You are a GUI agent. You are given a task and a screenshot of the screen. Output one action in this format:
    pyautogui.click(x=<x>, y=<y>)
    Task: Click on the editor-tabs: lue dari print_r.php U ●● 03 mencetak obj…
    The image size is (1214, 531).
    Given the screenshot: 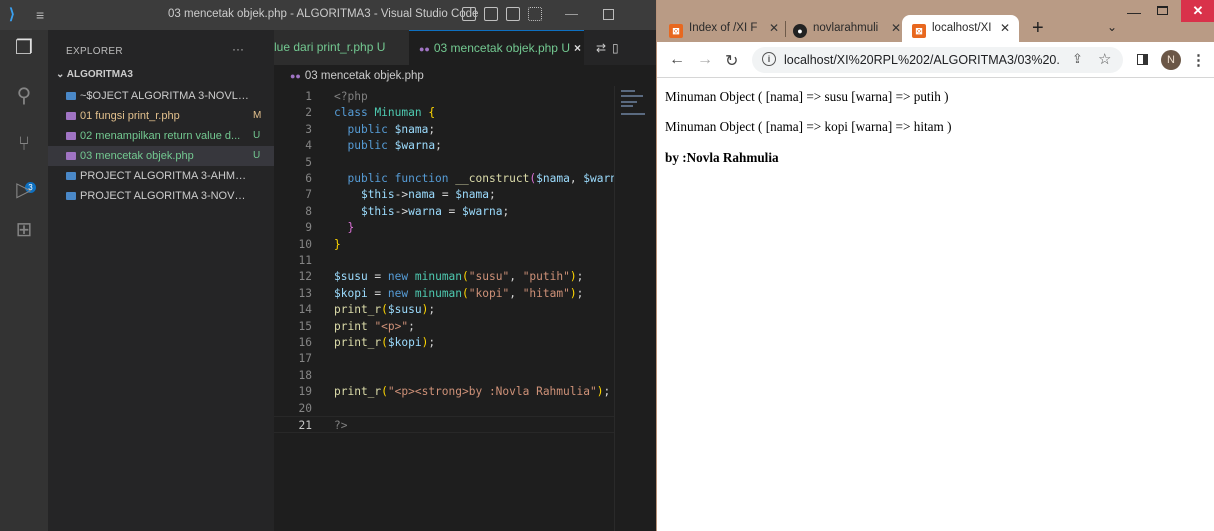 What is the action you would take?
    pyautogui.click(x=465, y=47)
    